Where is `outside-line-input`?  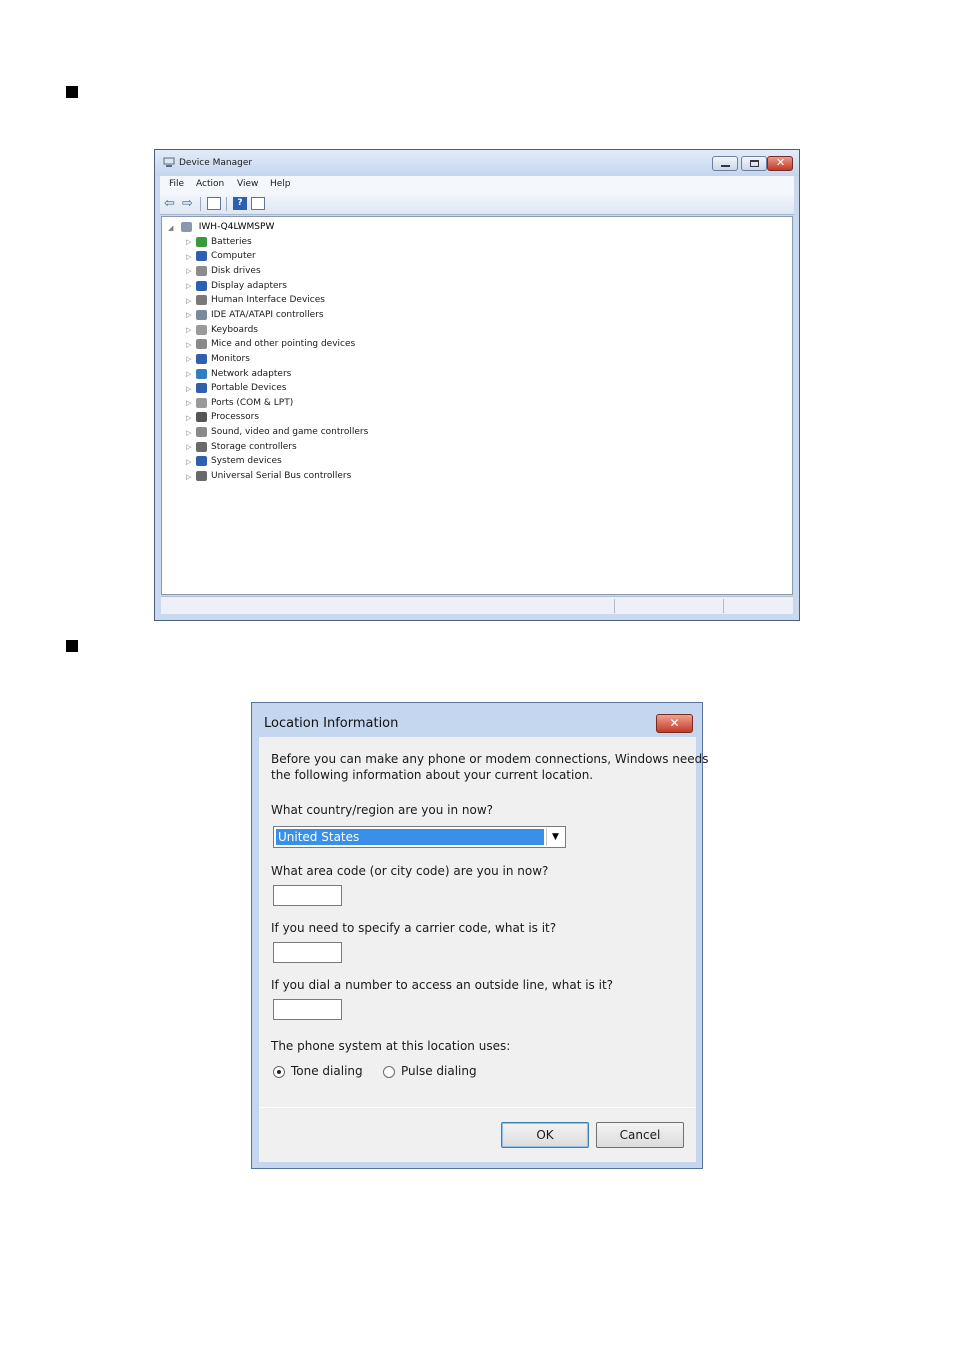
outside-line-input is located at coordinates (307, 1009).